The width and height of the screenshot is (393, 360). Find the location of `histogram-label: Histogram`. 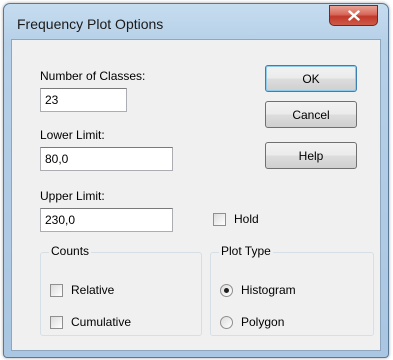

histogram-label: Histogram is located at coordinates (268, 290).